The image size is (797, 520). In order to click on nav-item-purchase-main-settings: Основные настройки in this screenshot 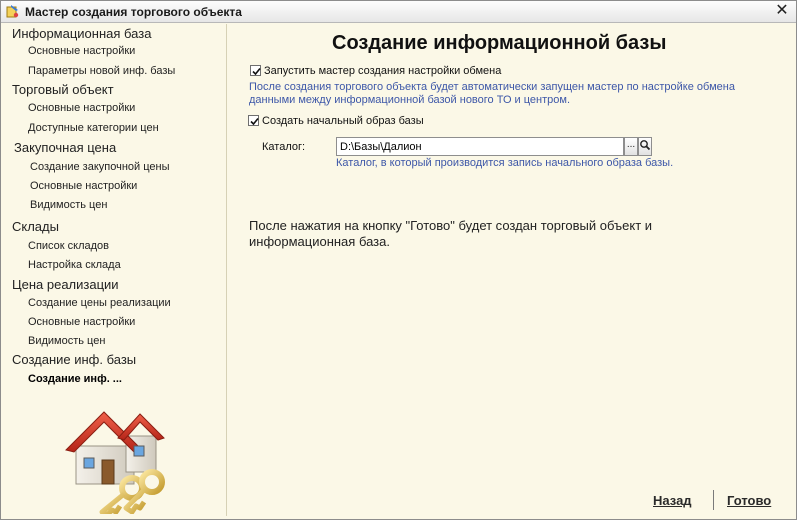, I will do `click(83, 186)`.